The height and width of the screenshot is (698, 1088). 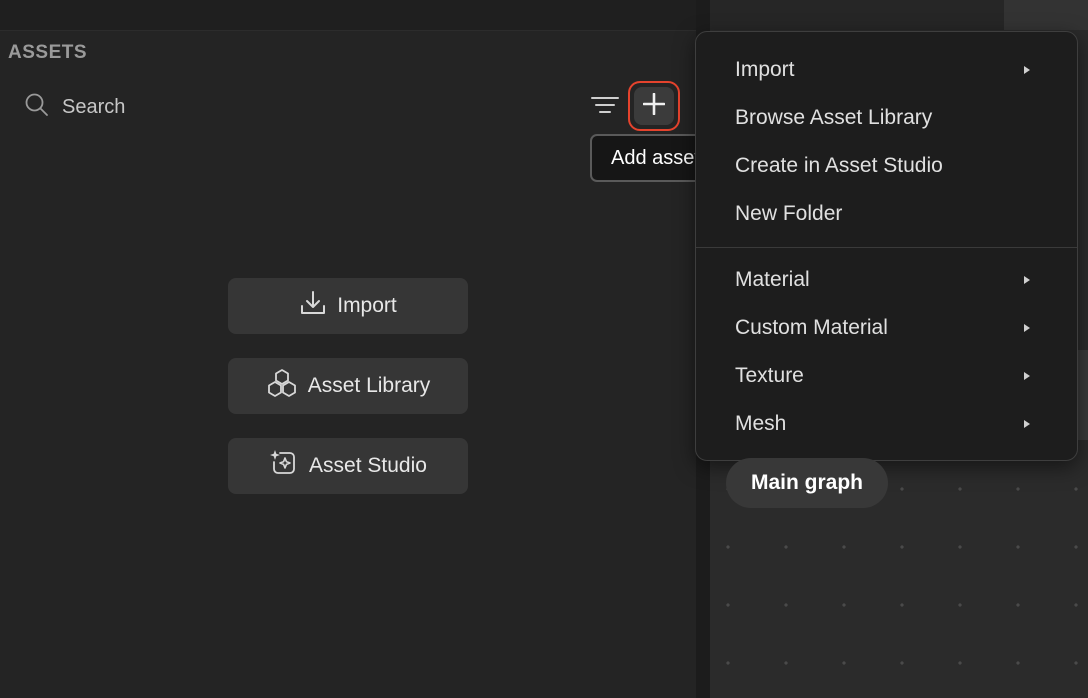 I want to click on add-asset-button-surface, so click(x=654, y=106).